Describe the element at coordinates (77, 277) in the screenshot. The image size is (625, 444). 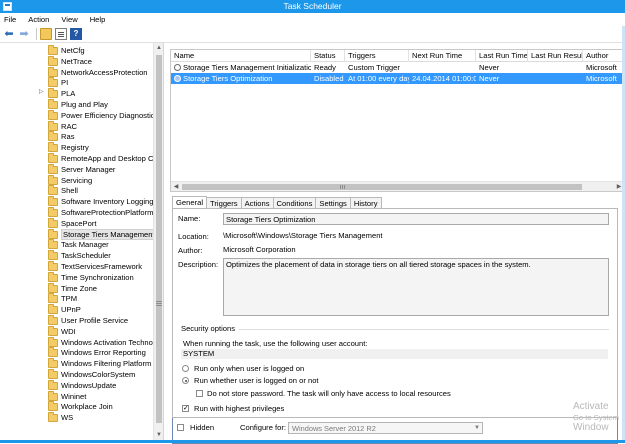
I see `tree-item: Time Synchronization` at that location.